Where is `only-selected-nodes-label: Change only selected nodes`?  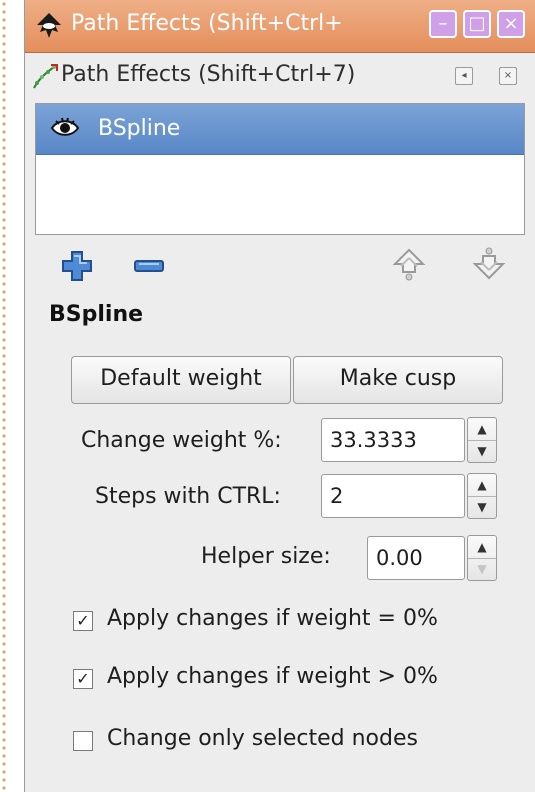
only-selected-nodes-label: Change only selected nodes is located at coordinates (262, 738).